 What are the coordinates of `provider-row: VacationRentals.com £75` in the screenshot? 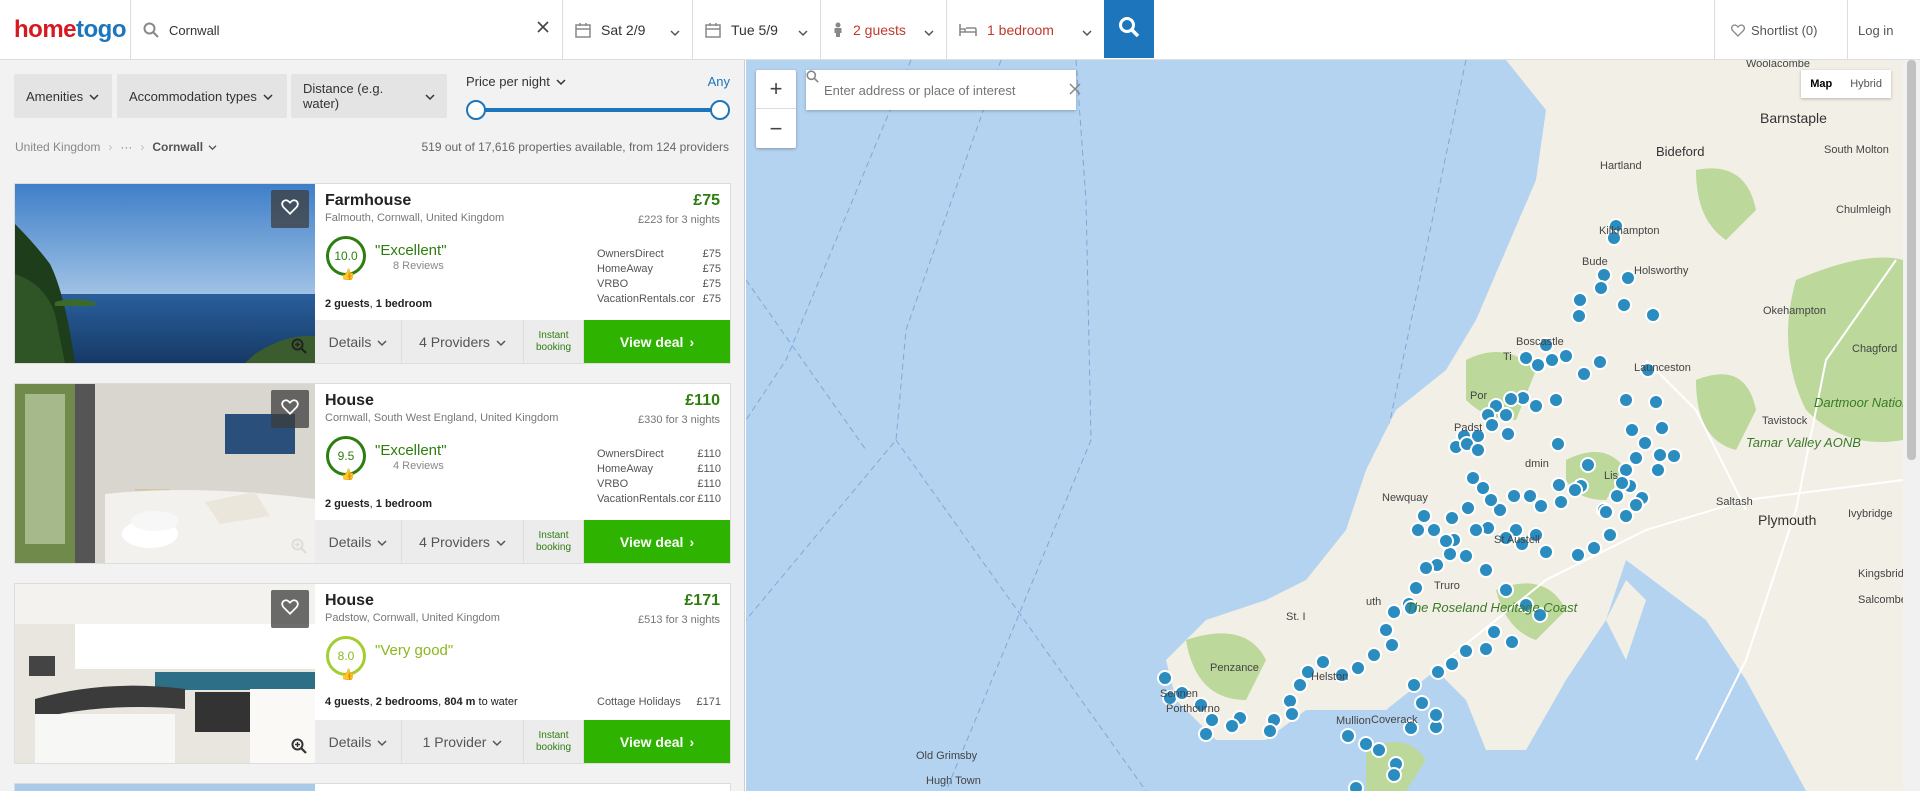 It's located at (659, 300).